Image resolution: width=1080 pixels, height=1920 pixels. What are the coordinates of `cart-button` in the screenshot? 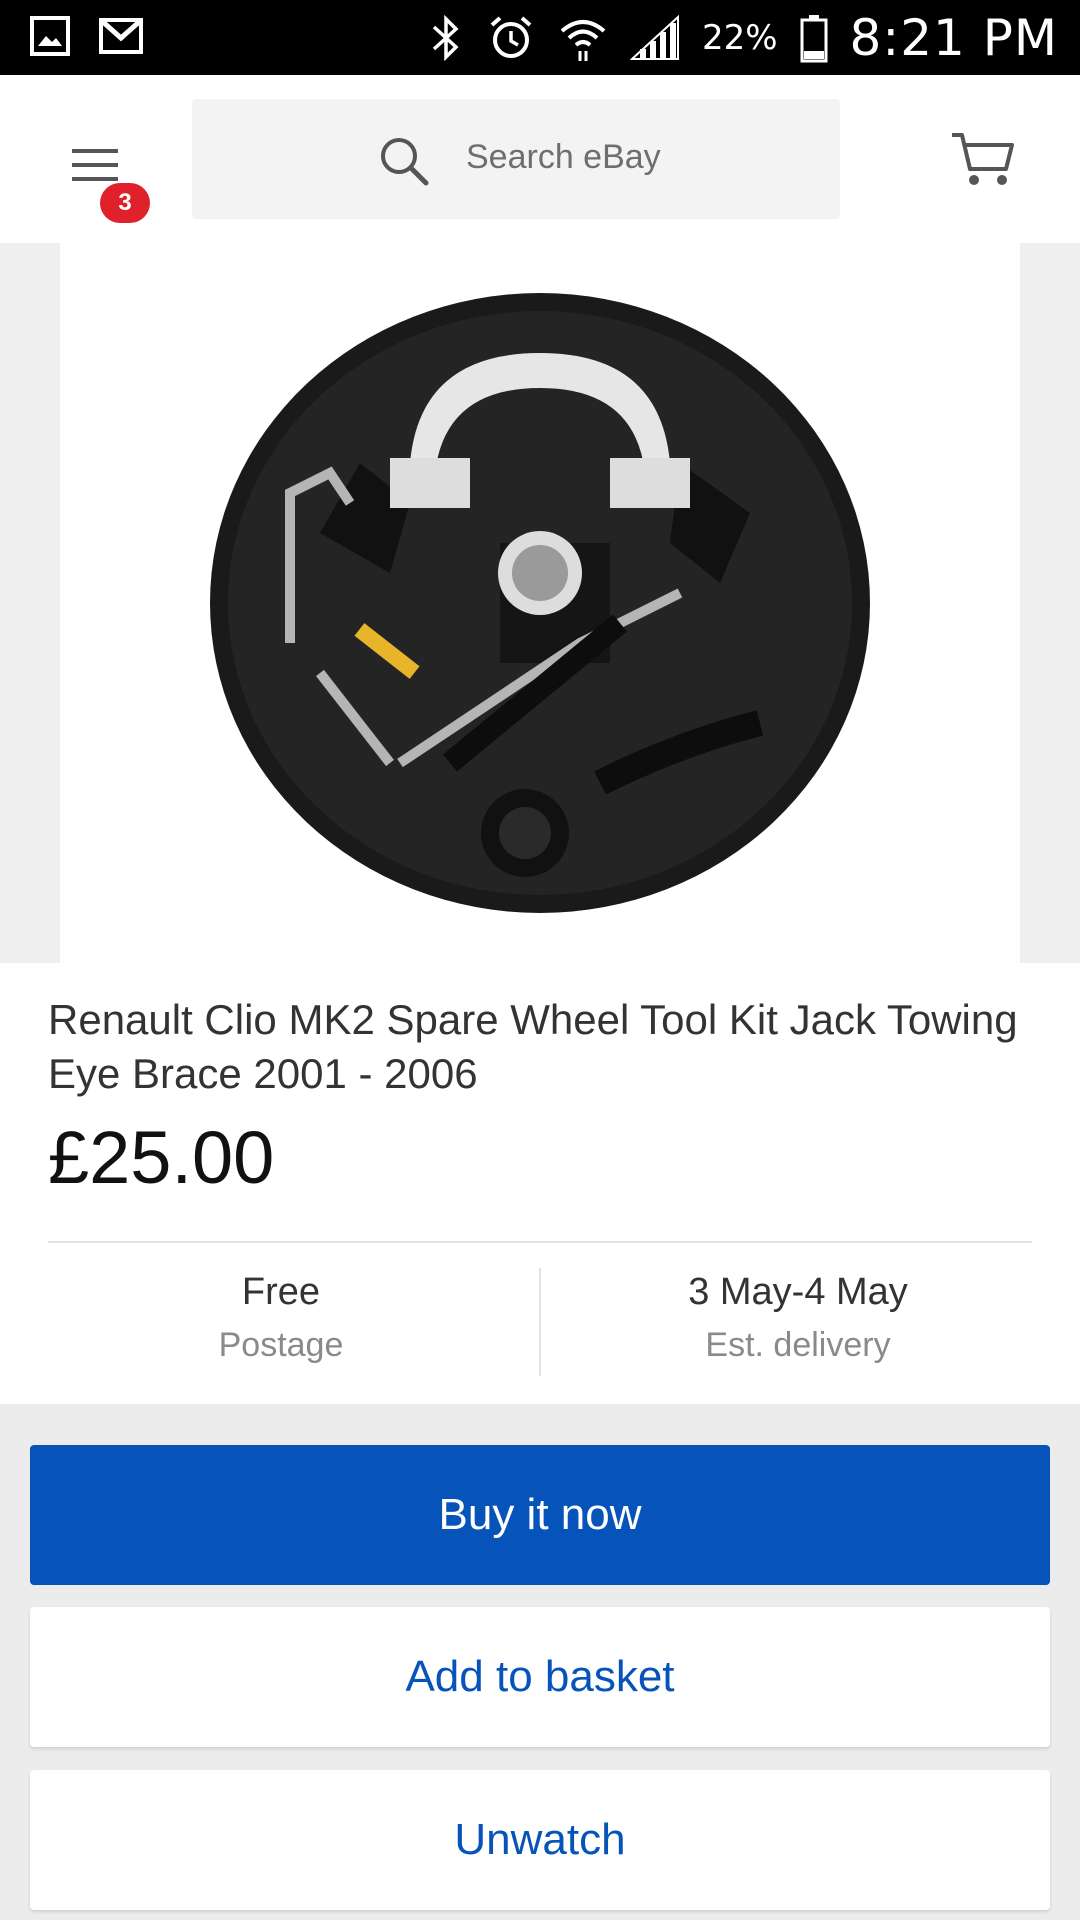 It's located at (983, 162).